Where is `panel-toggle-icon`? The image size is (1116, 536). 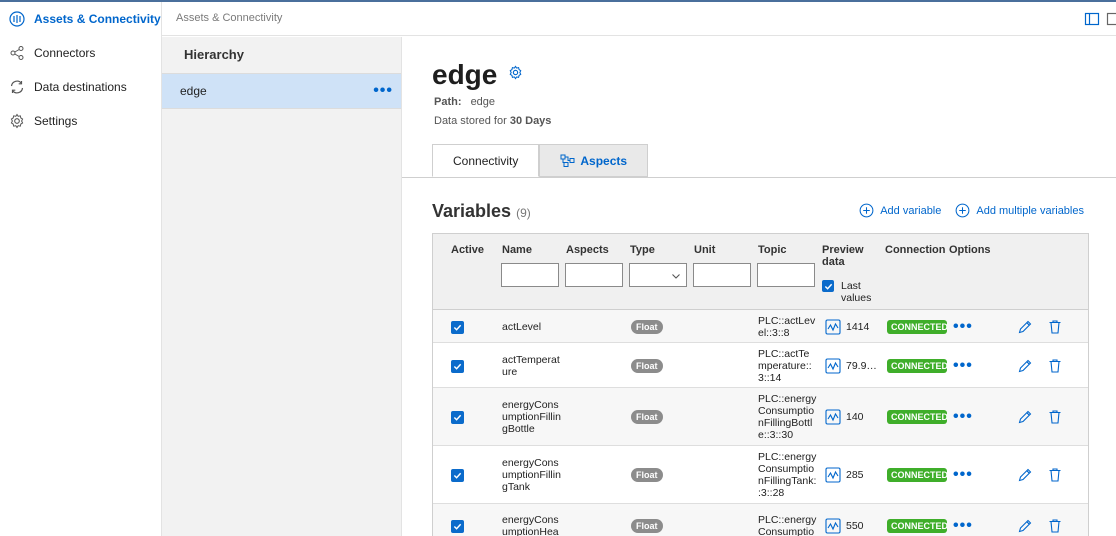 panel-toggle-icon is located at coordinates (1092, 20).